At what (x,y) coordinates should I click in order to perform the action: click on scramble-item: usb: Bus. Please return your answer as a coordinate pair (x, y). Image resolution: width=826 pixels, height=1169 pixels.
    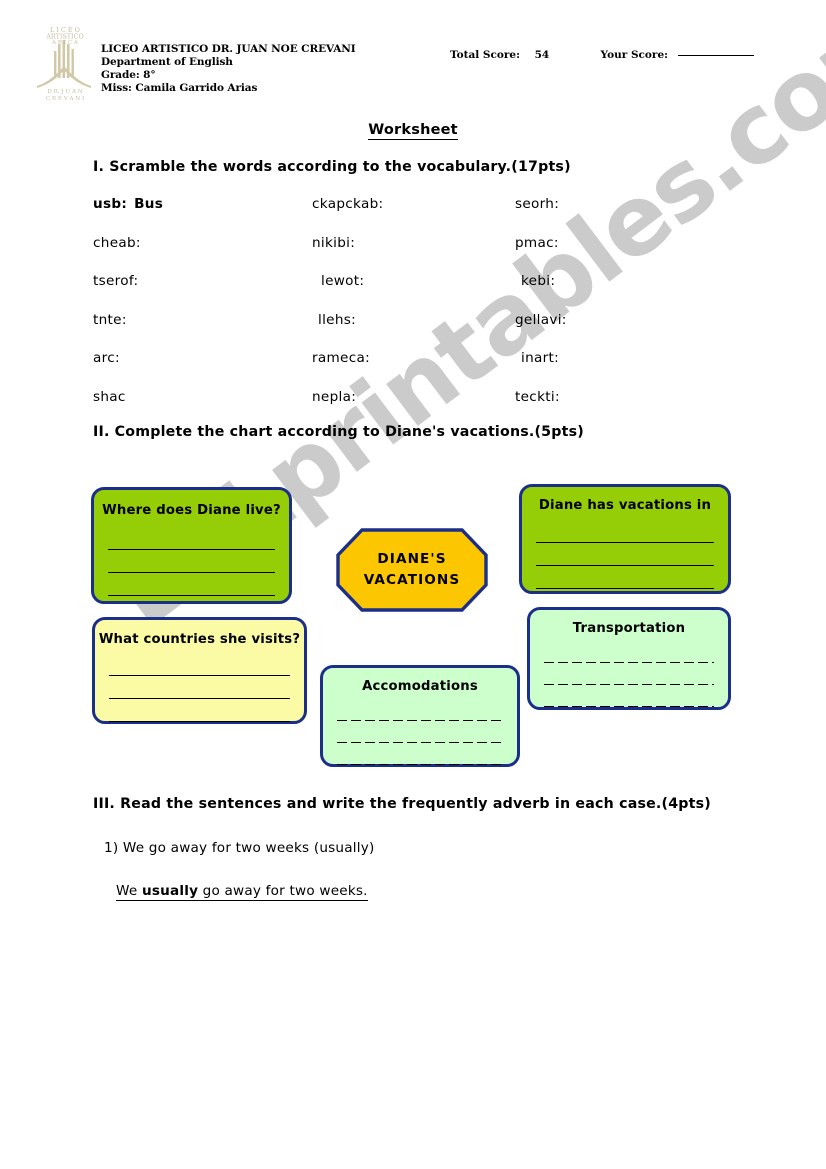
    Looking at the image, I should click on (128, 204).